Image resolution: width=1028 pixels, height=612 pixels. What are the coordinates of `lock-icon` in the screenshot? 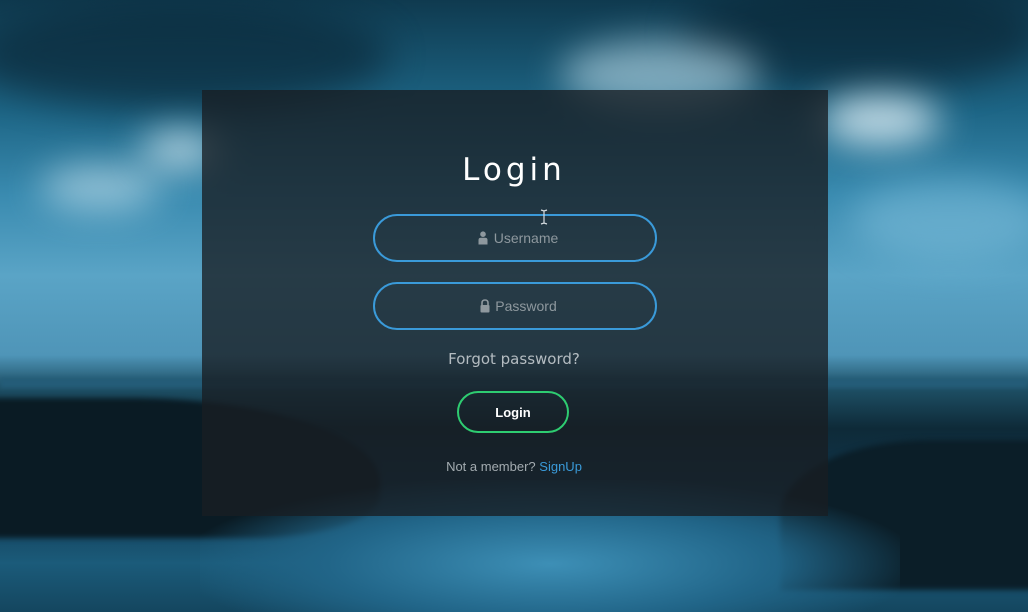 It's located at (485, 306).